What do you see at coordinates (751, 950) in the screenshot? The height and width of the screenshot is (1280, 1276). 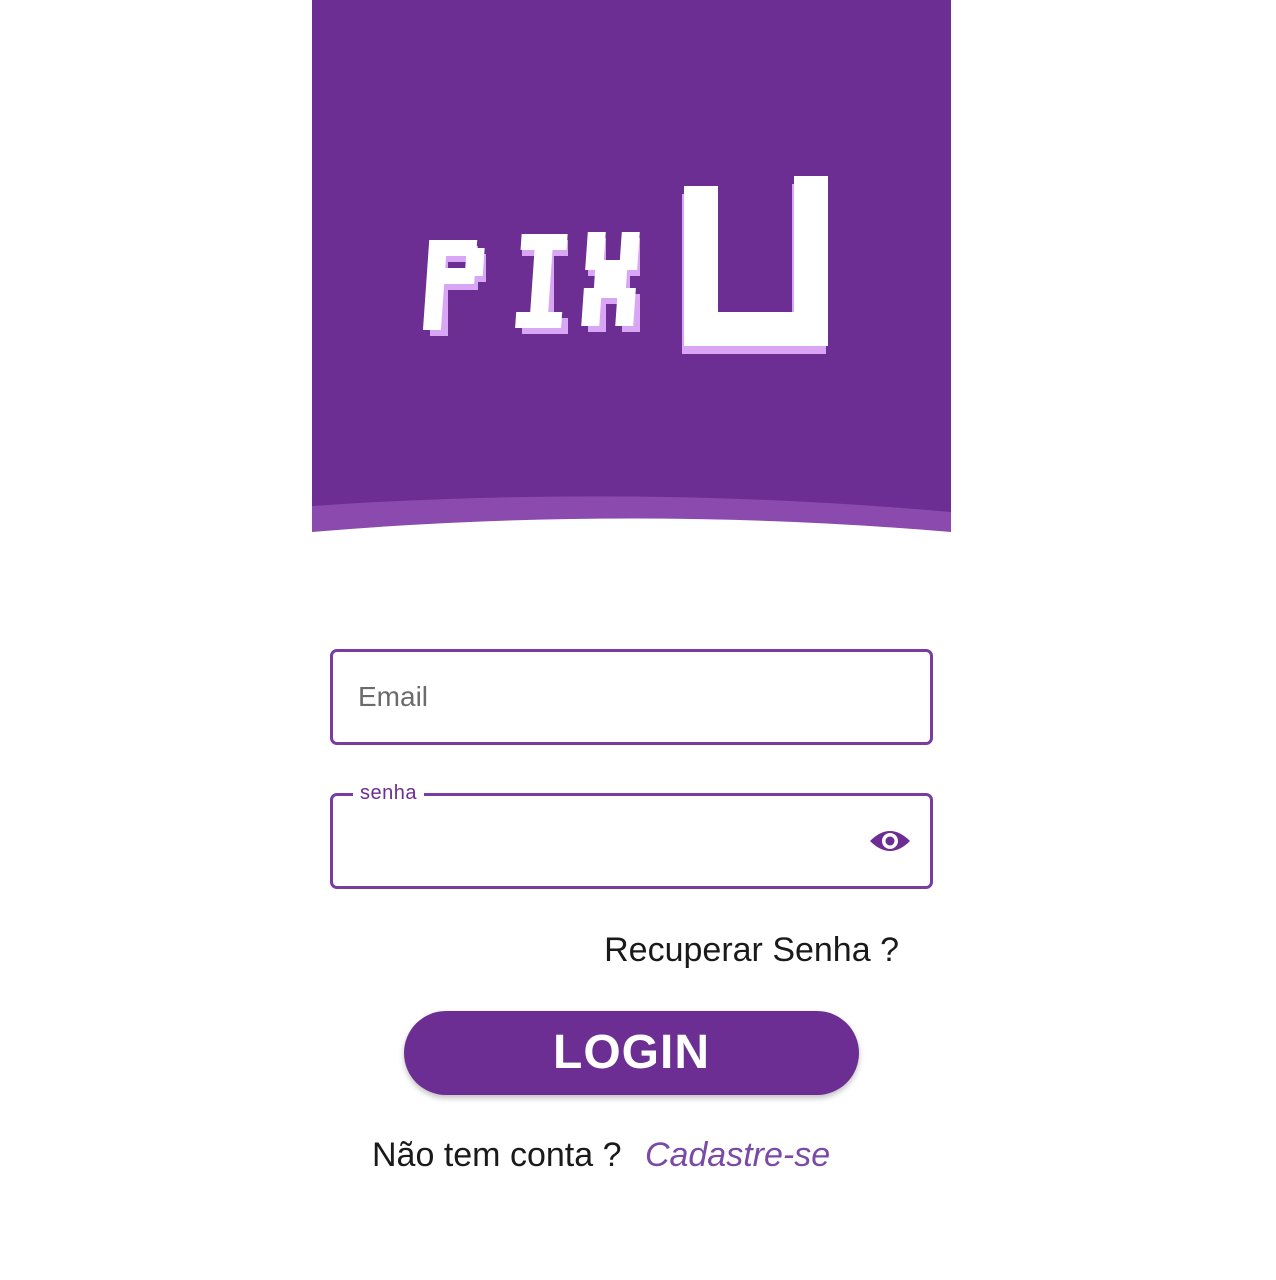 I see `recover-password-link: Recuperar Senha ?` at bounding box center [751, 950].